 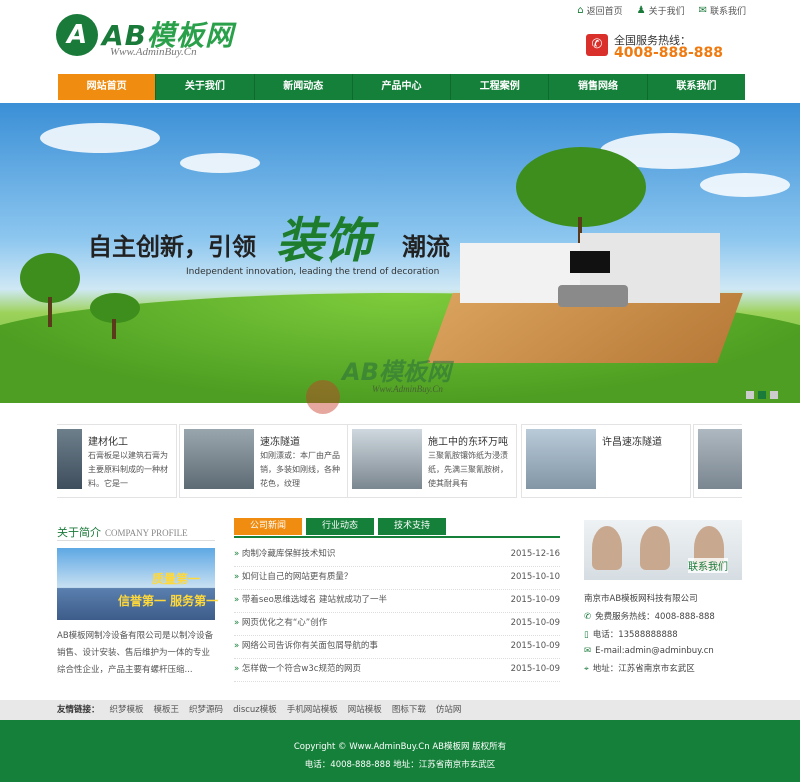 What do you see at coordinates (127, 709) in the screenshot?
I see `friend-link: 织梦模板` at bounding box center [127, 709].